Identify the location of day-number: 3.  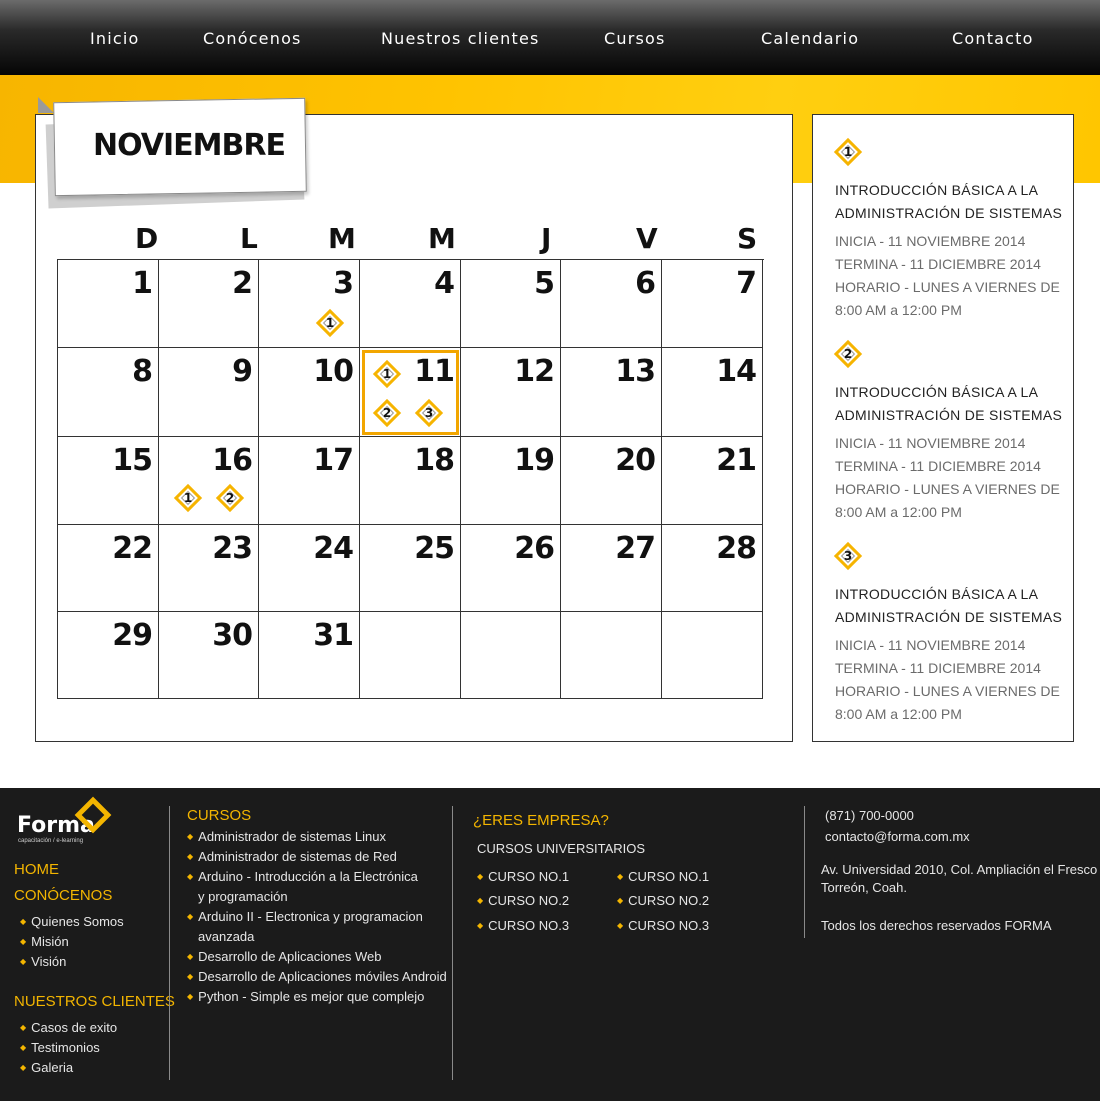
(343, 283).